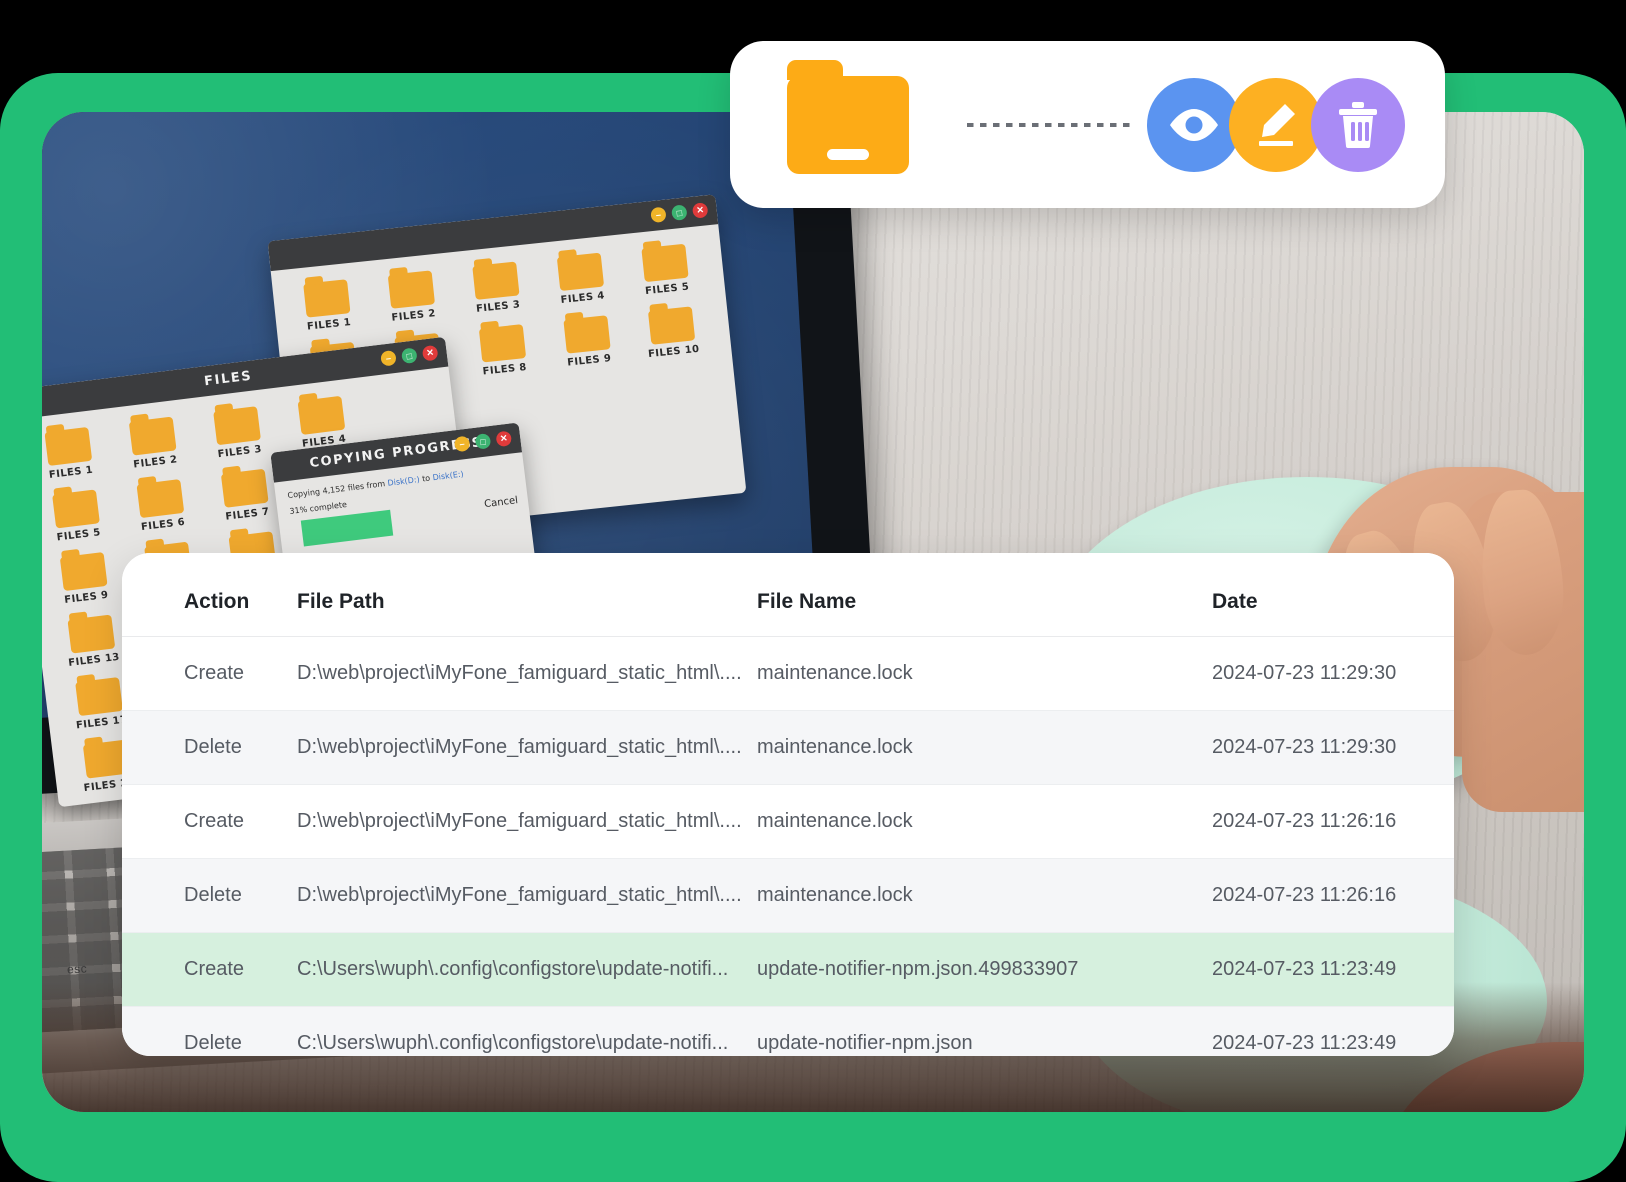  I want to click on source-disk-link: Disk(D:), so click(403, 481).